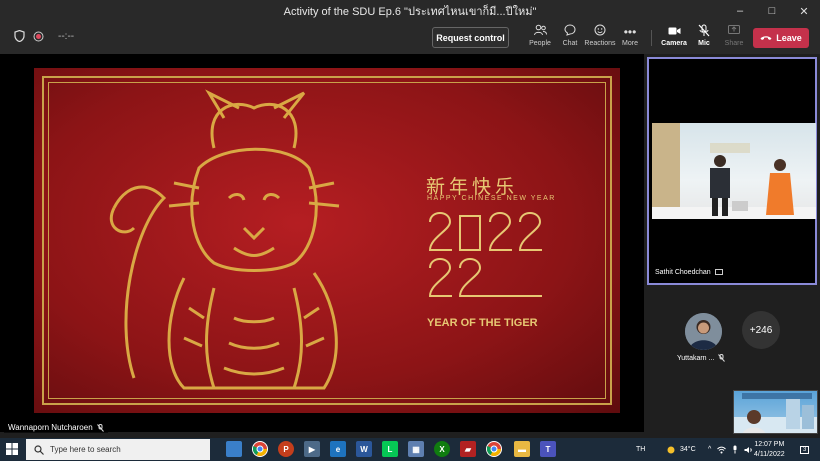  I want to click on mic-label: Mic, so click(704, 43).